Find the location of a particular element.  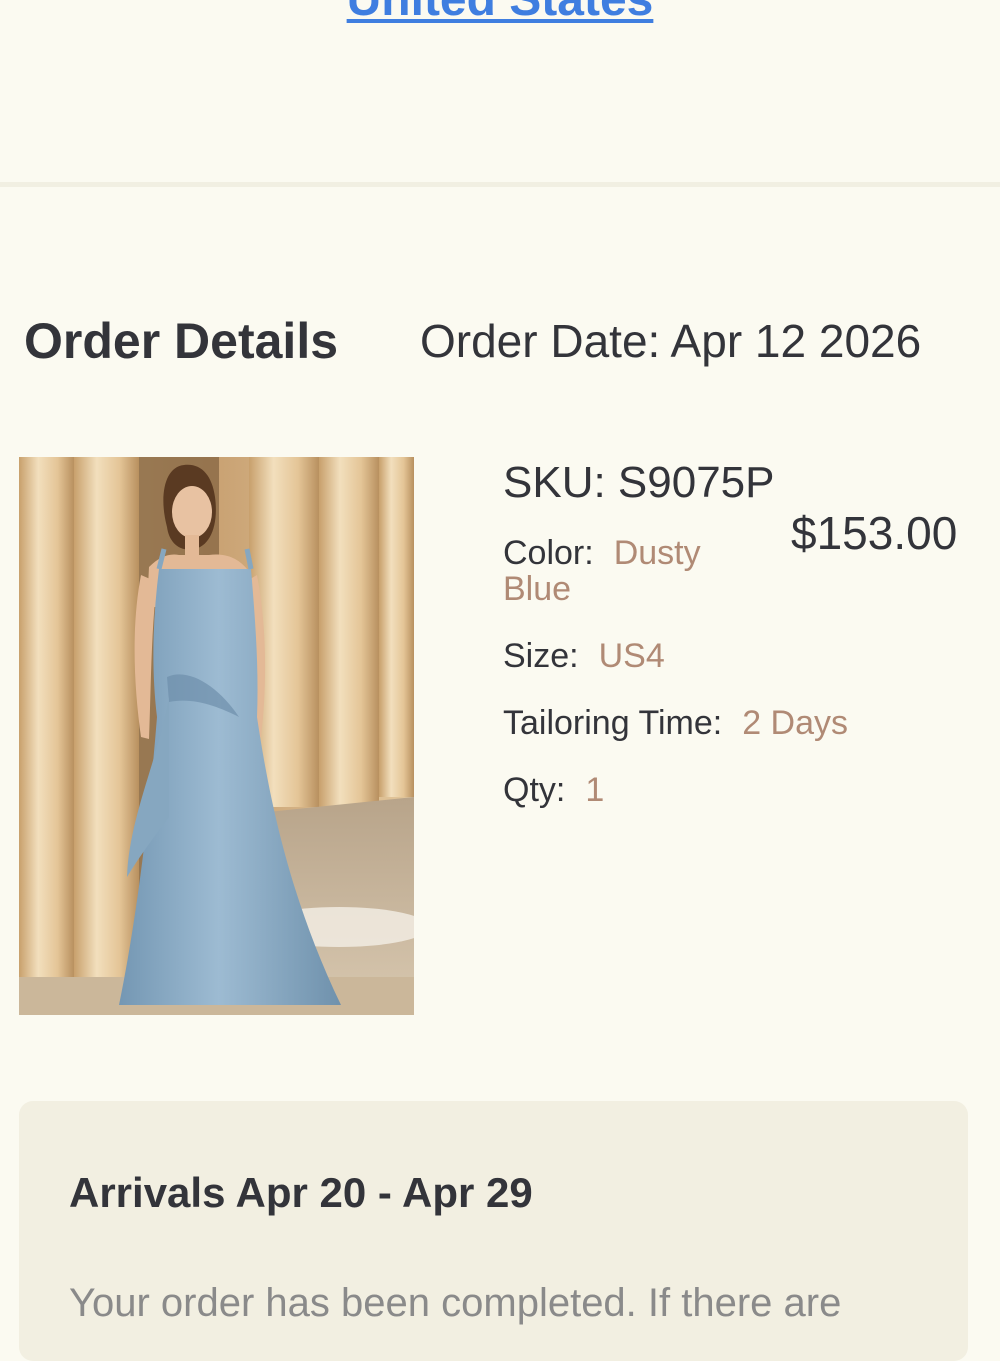

order-date: Order Date: Apr 12 2026 is located at coordinates (671, 341).